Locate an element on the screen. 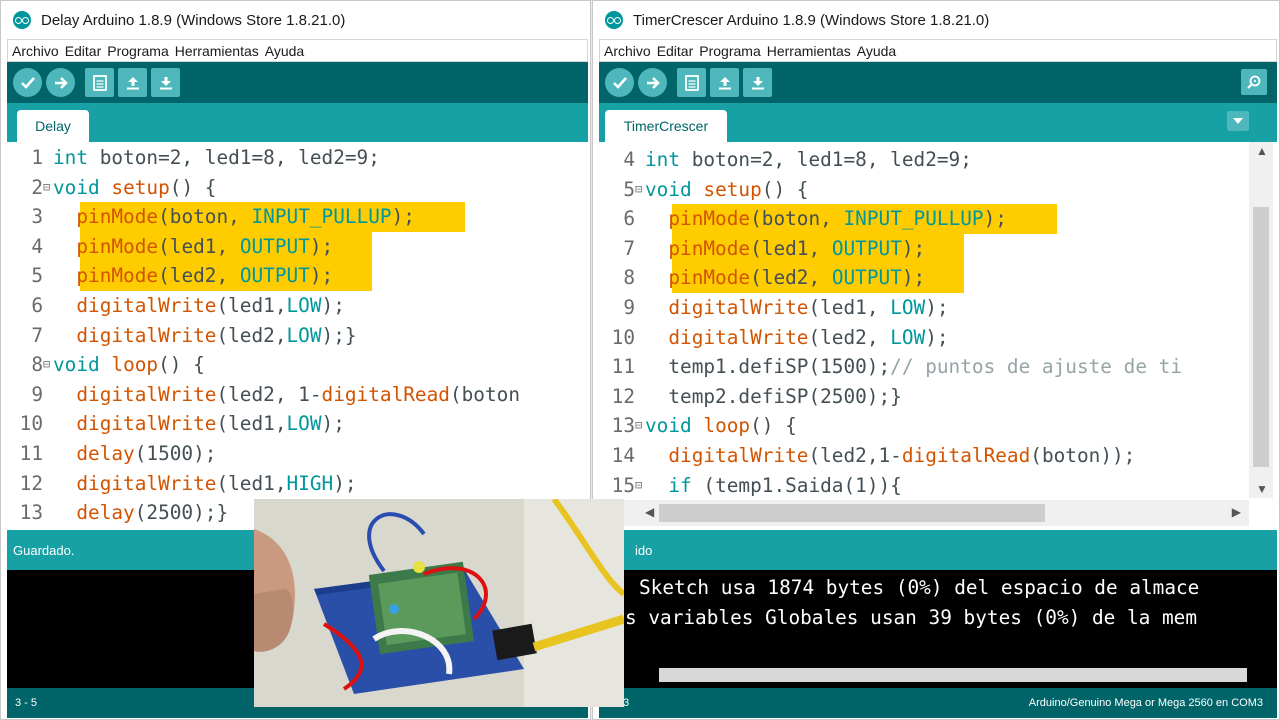  code-line: 8 pinMode(led2, OUTPUT); is located at coordinates (762, 278).